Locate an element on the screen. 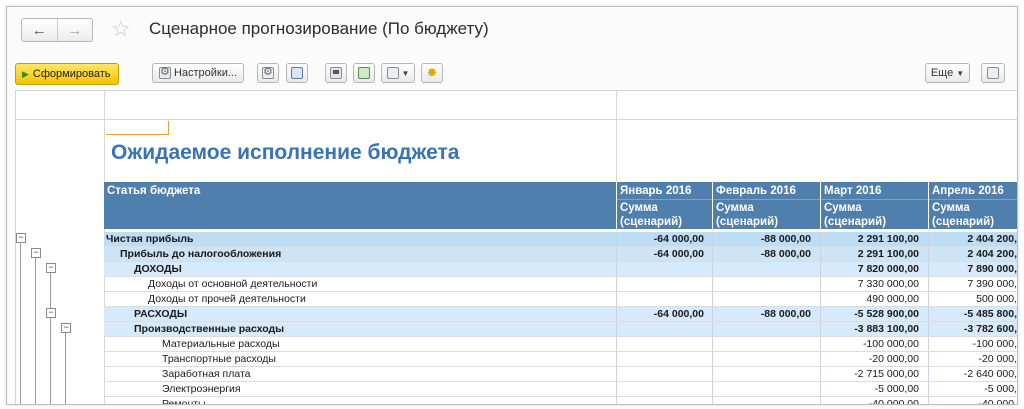 This screenshot has width=1024, height=409. save-settings-button is located at coordinates (297, 73).